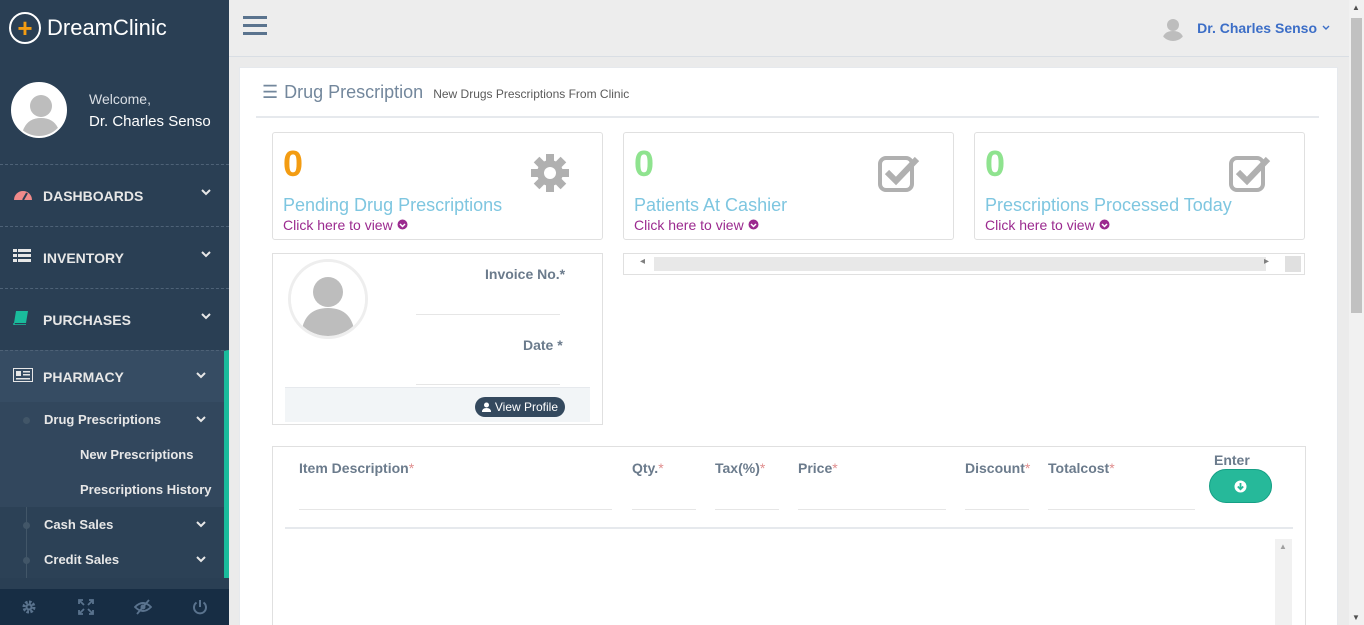 The width and height of the screenshot is (1364, 625). Describe the element at coordinates (1257, 28) in the screenshot. I see `user-name: Dr. Charles Senso` at that location.